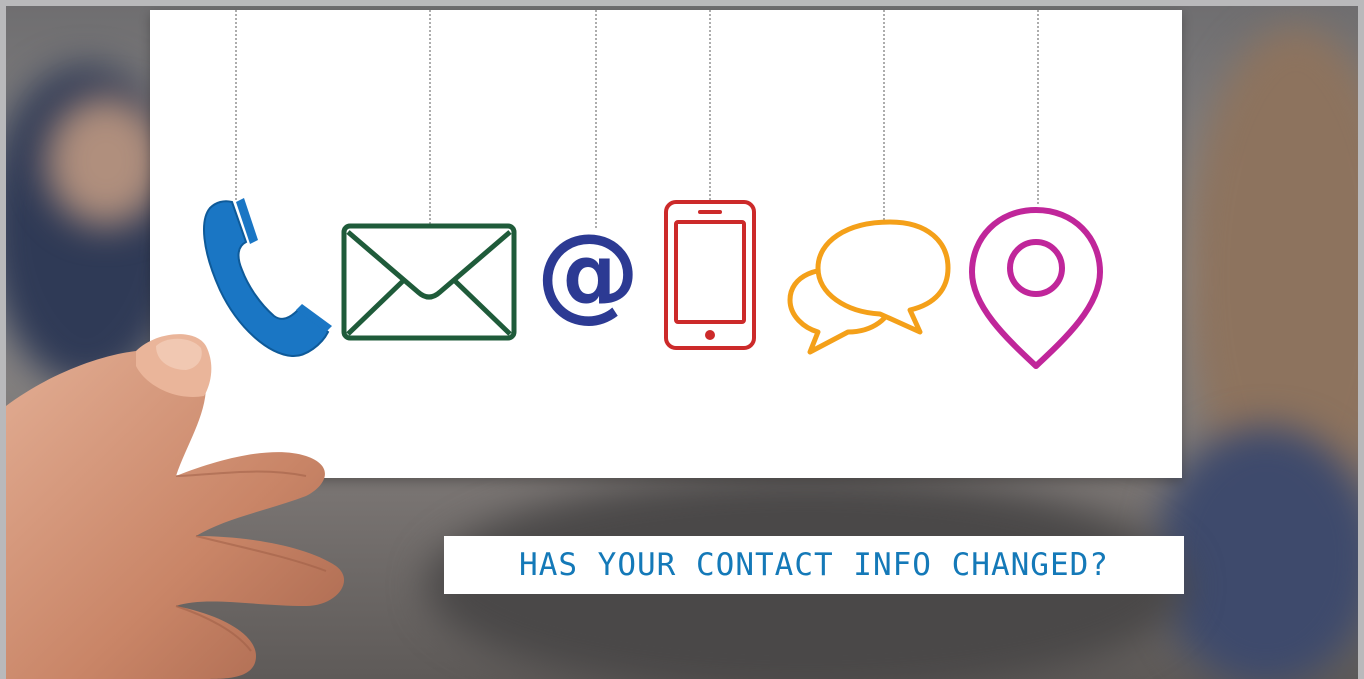 This screenshot has width=1364, height=679. What do you see at coordinates (710, 275) in the screenshot?
I see `mobile-phone-icon` at bounding box center [710, 275].